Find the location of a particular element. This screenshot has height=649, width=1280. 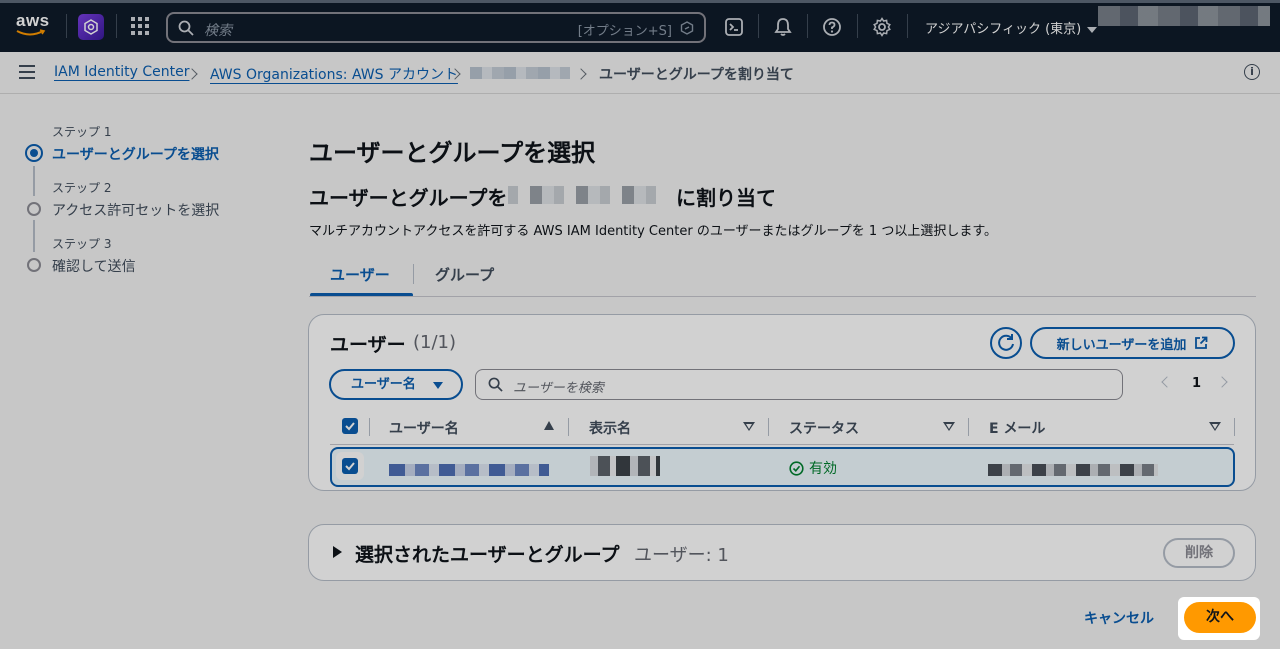

tabs-border is located at coordinates (782, 296).